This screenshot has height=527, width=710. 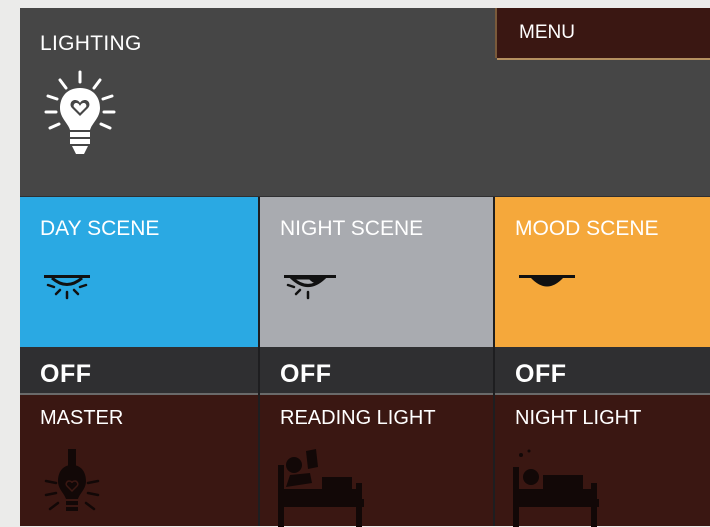 What do you see at coordinates (556, 488) in the screenshot?
I see `sleeping-in-bed-icon` at bounding box center [556, 488].